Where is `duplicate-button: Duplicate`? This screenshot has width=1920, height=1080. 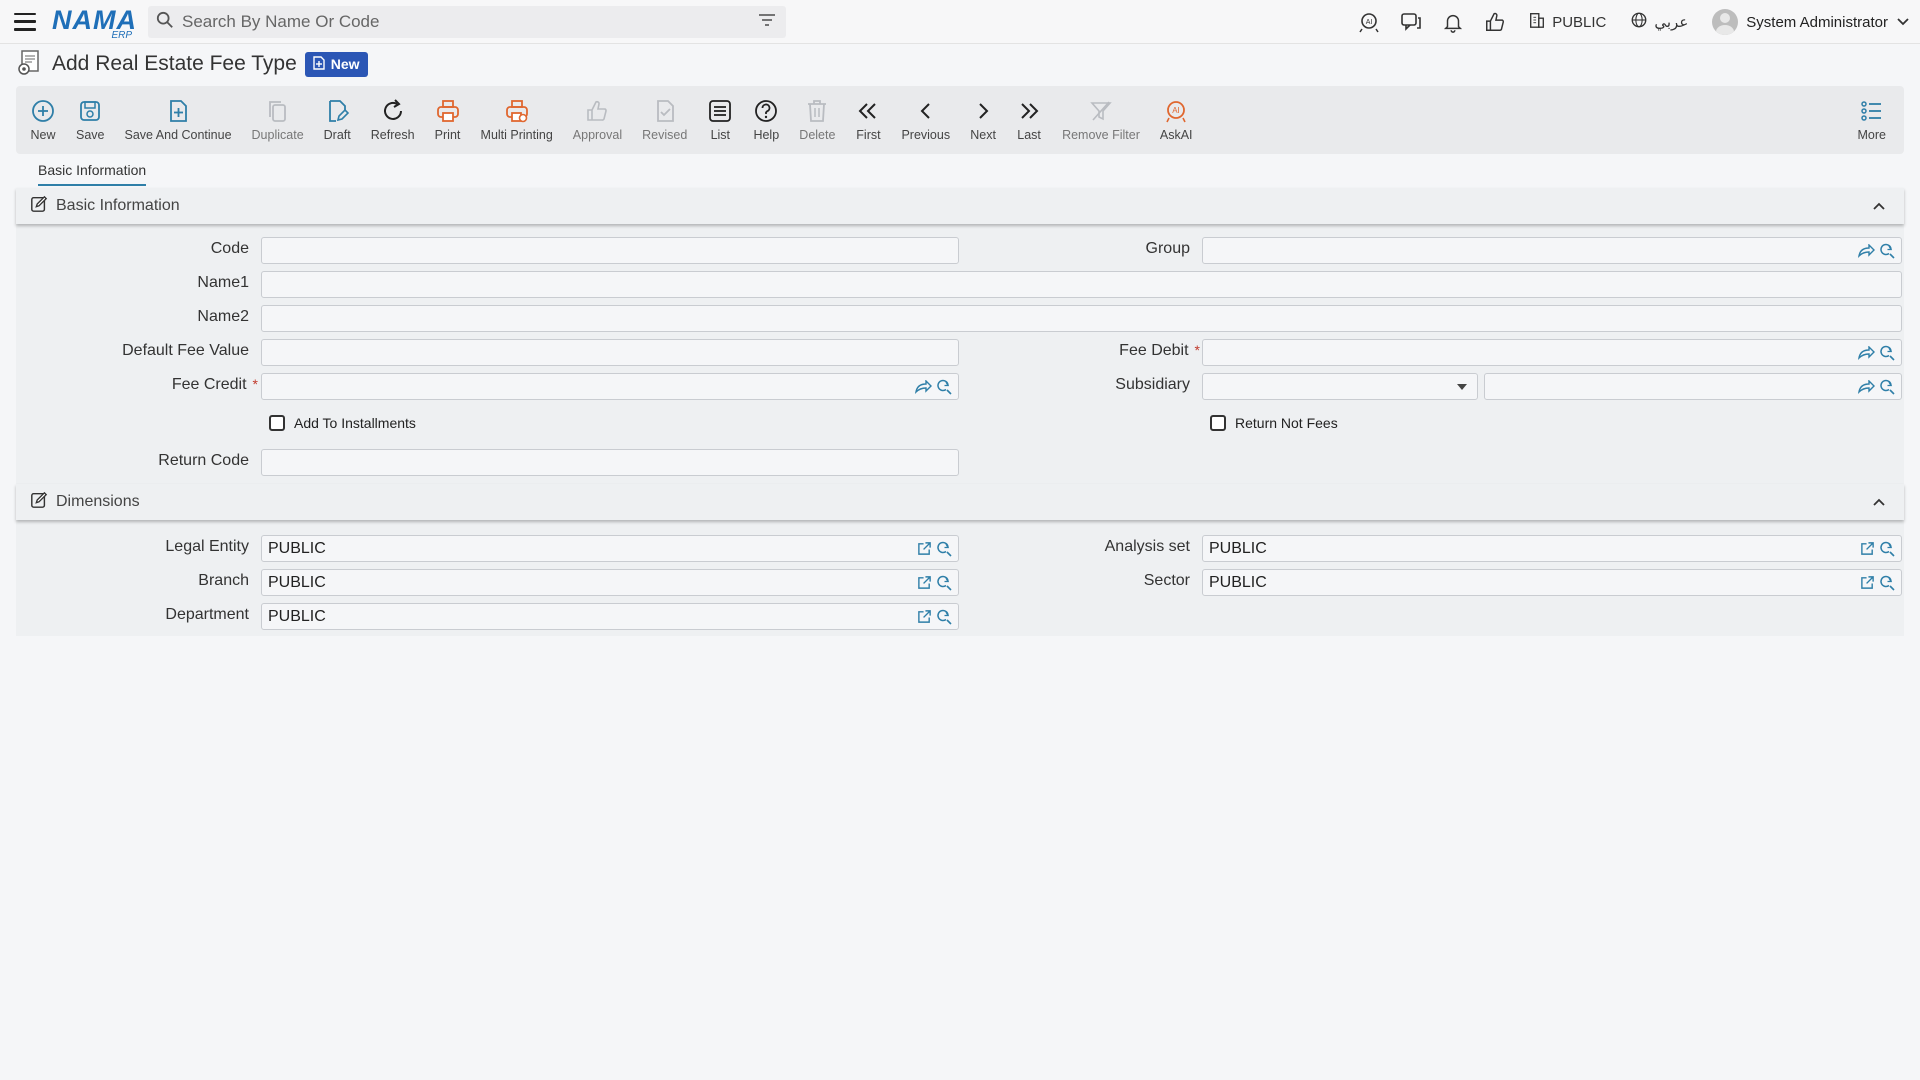 duplicate-button: Duplicate is located at coordinates (278, 120).